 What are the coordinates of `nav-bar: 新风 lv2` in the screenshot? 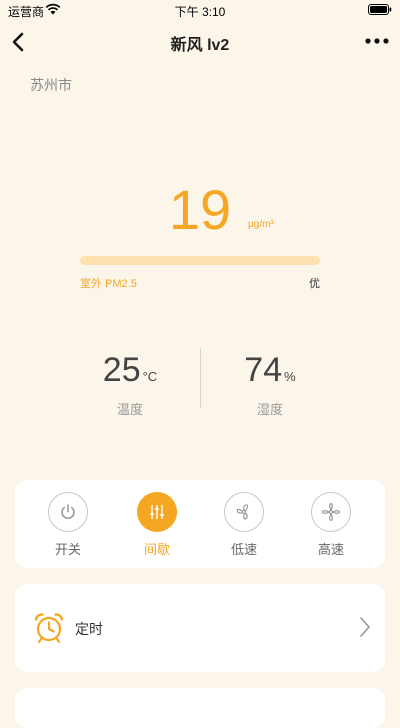 It's located at (200, 42).